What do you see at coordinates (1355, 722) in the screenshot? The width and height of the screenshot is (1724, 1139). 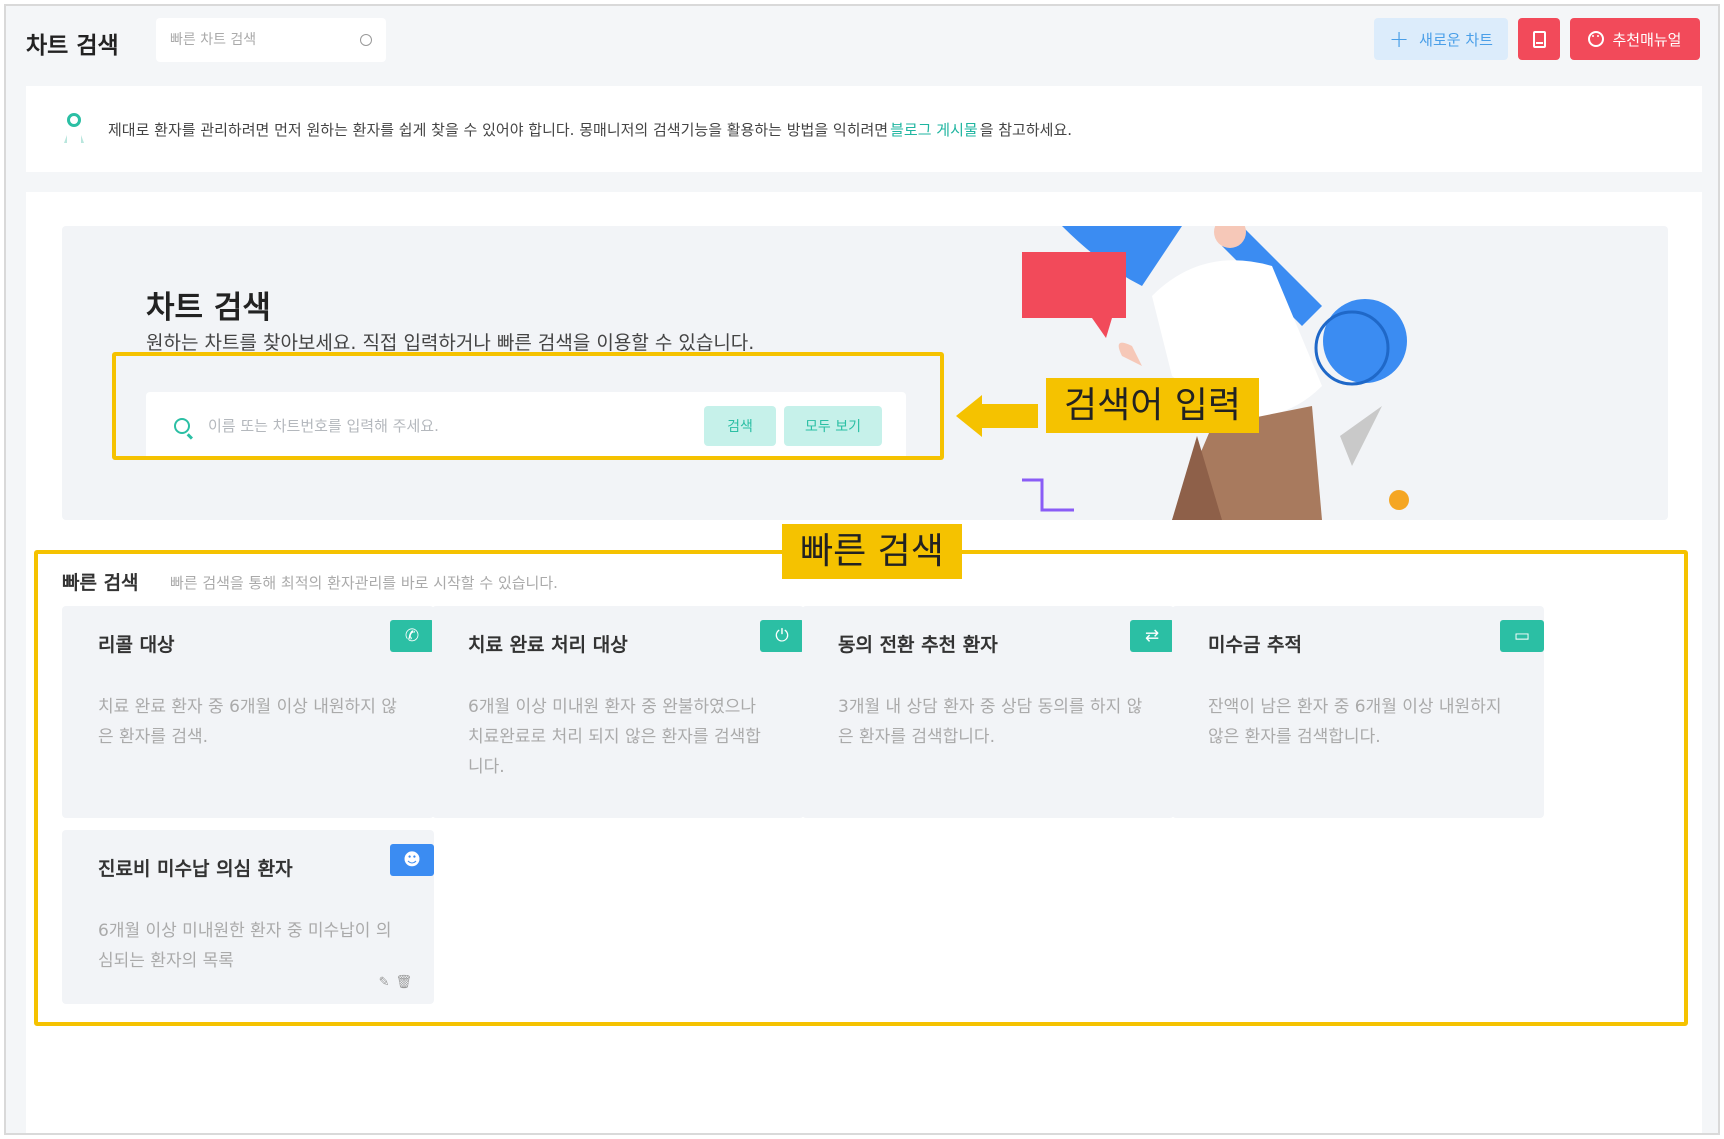 I see `card-description: 잔액이 남은 환자 중 6개월 이상 내원하지 않은 환자를 검색합니다.` at bounding box center [1355, 722].